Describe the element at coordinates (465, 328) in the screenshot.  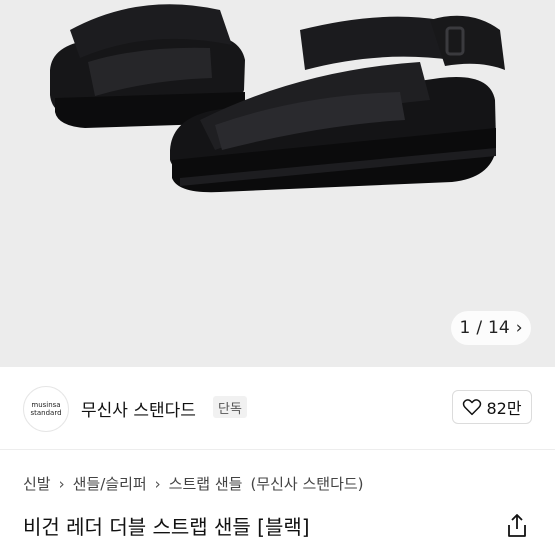
I see `pager-current: 1` at that location.